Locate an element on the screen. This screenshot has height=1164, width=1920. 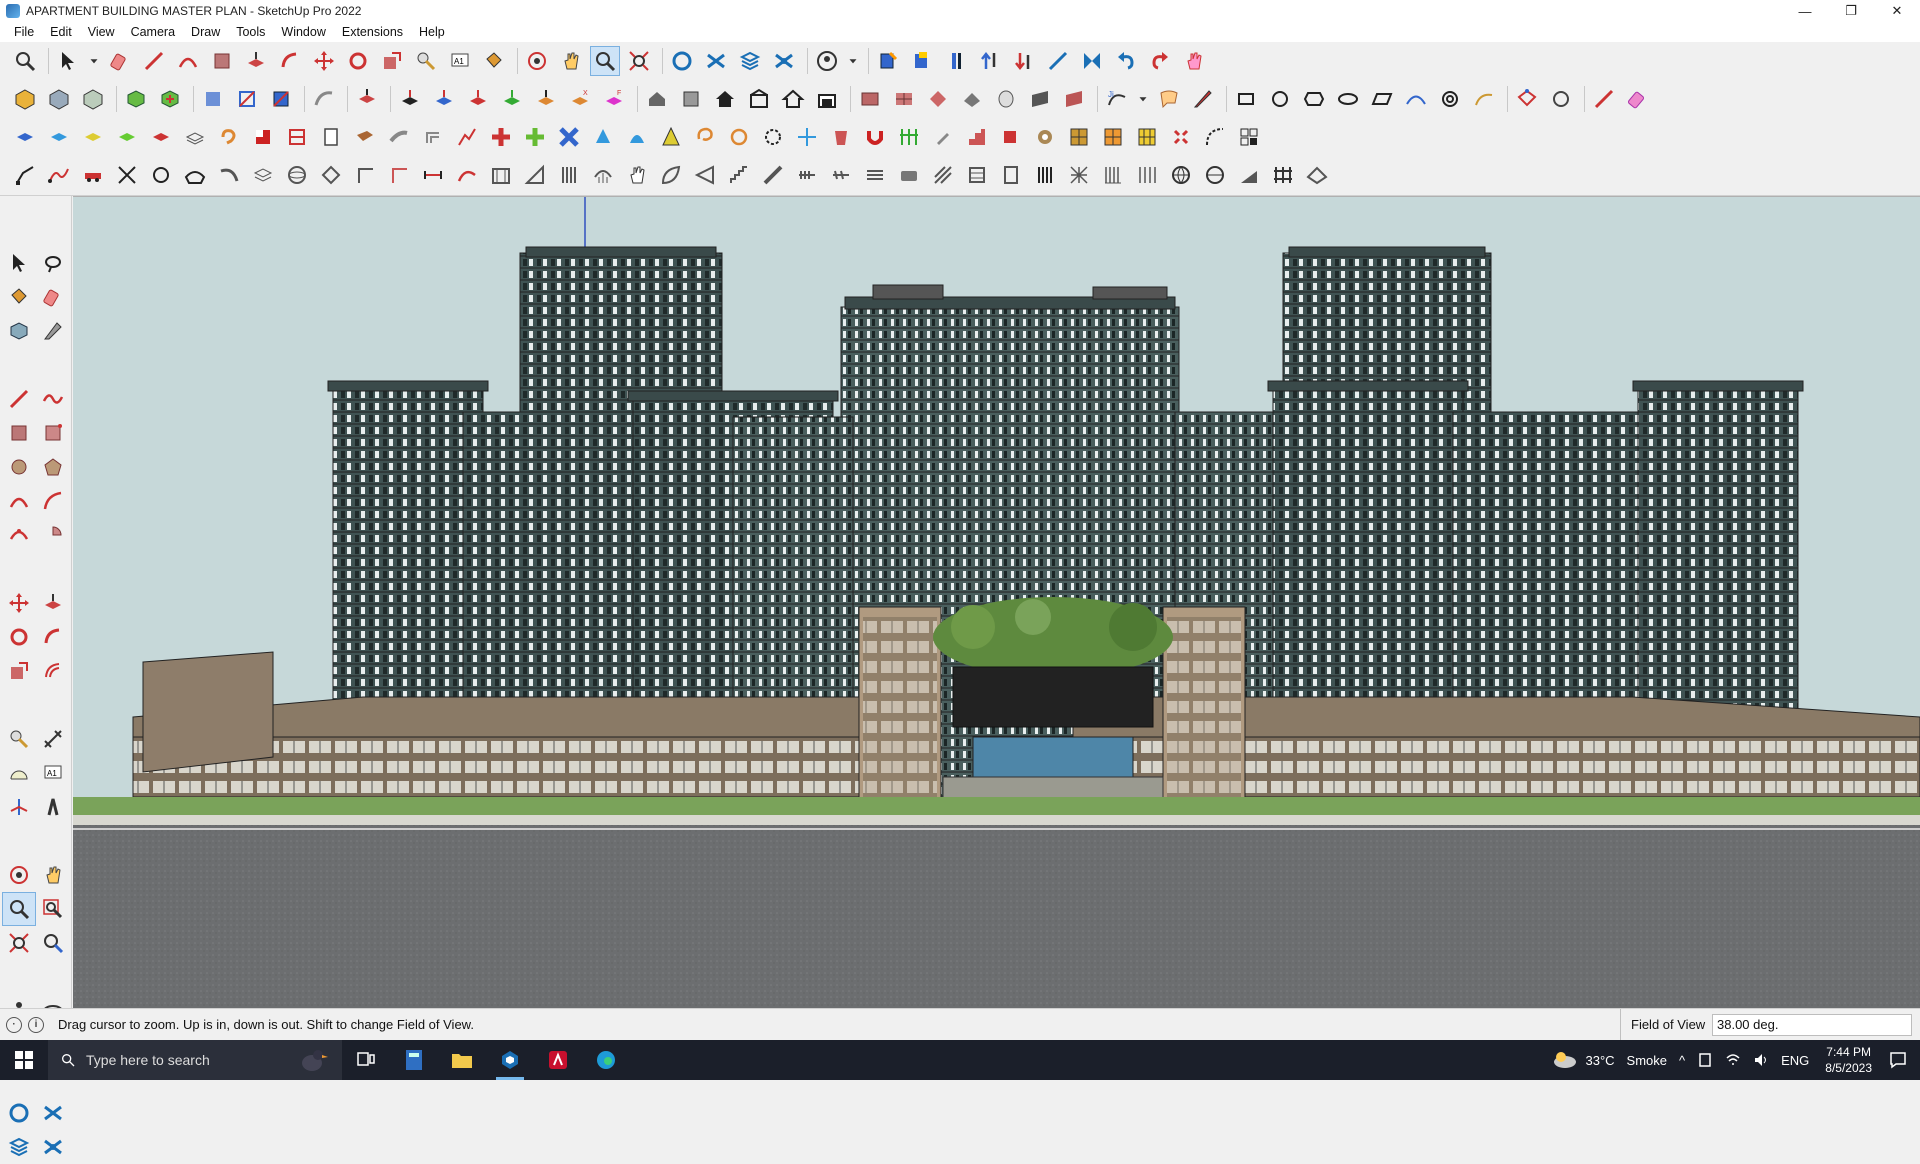
car-icon is located at coordinates (93, 175).